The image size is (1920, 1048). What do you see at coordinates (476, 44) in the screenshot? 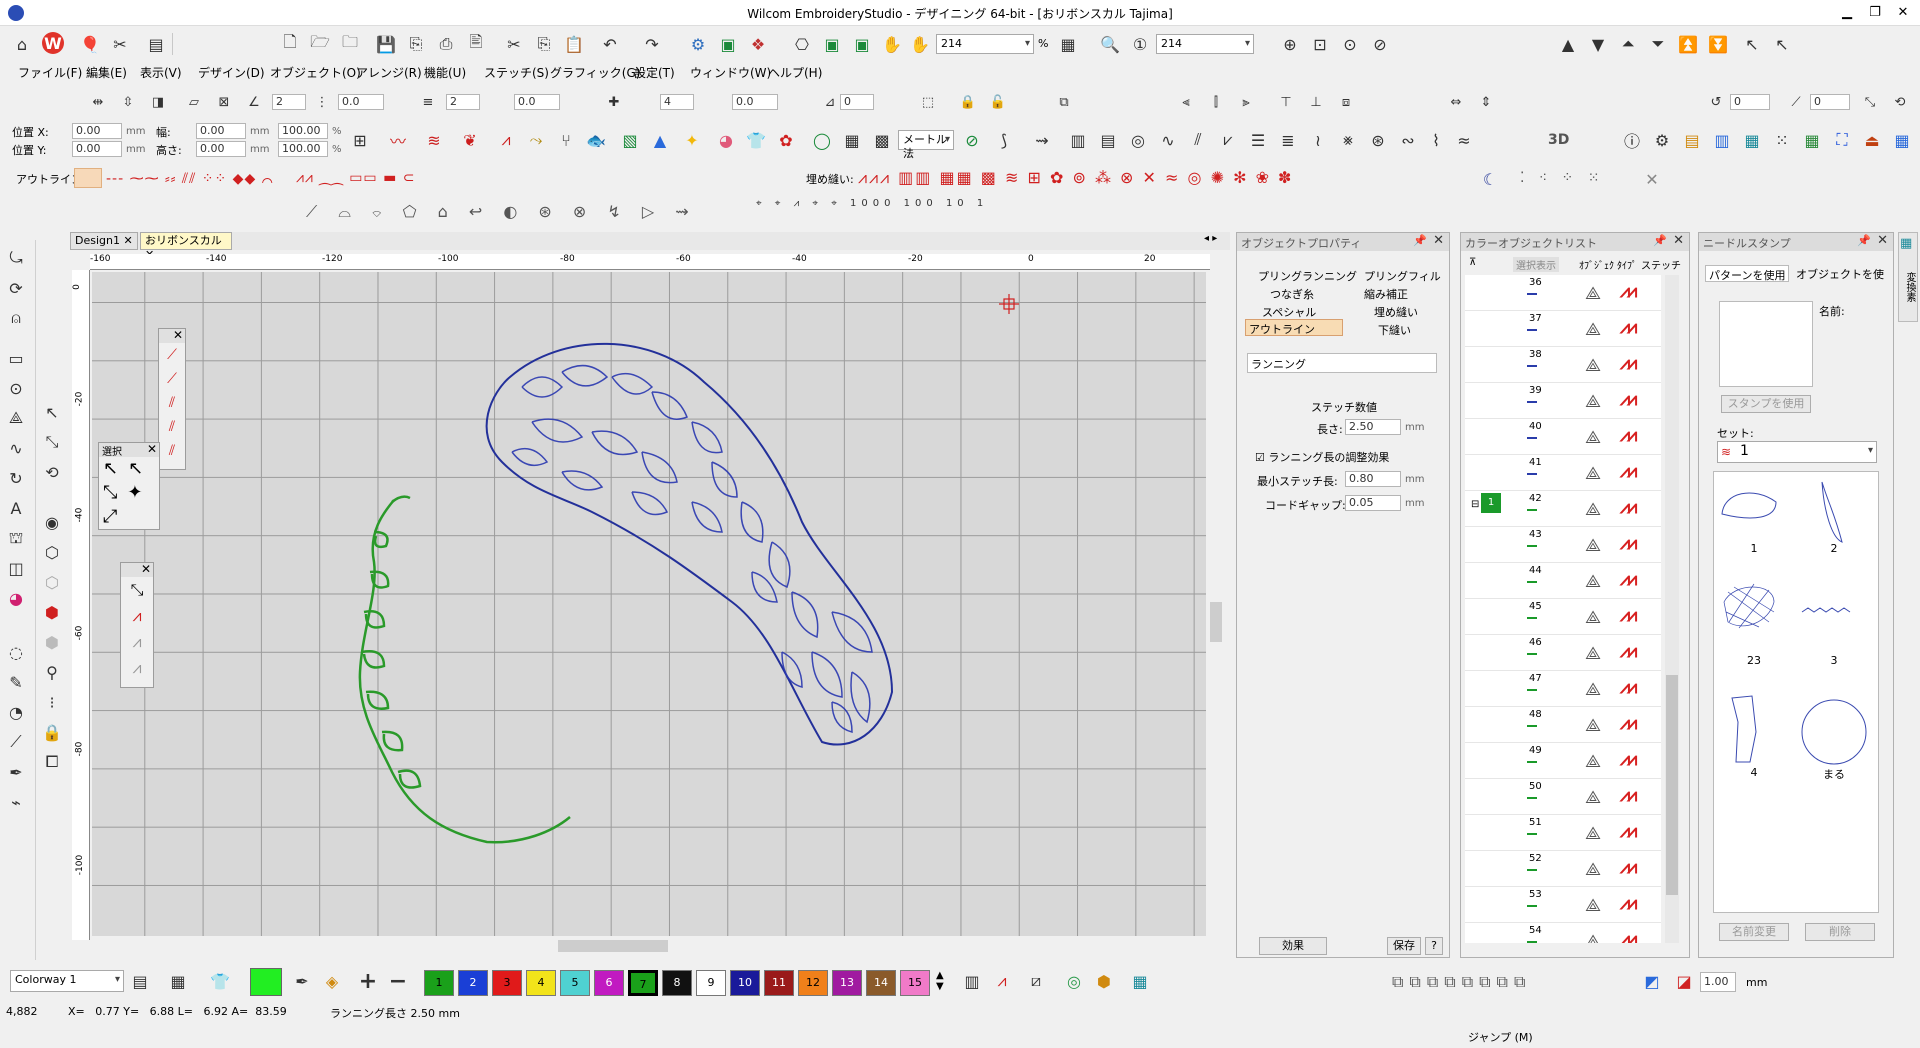
I see `print-preview-icon: 🖹` at bounding box center [476, 44].